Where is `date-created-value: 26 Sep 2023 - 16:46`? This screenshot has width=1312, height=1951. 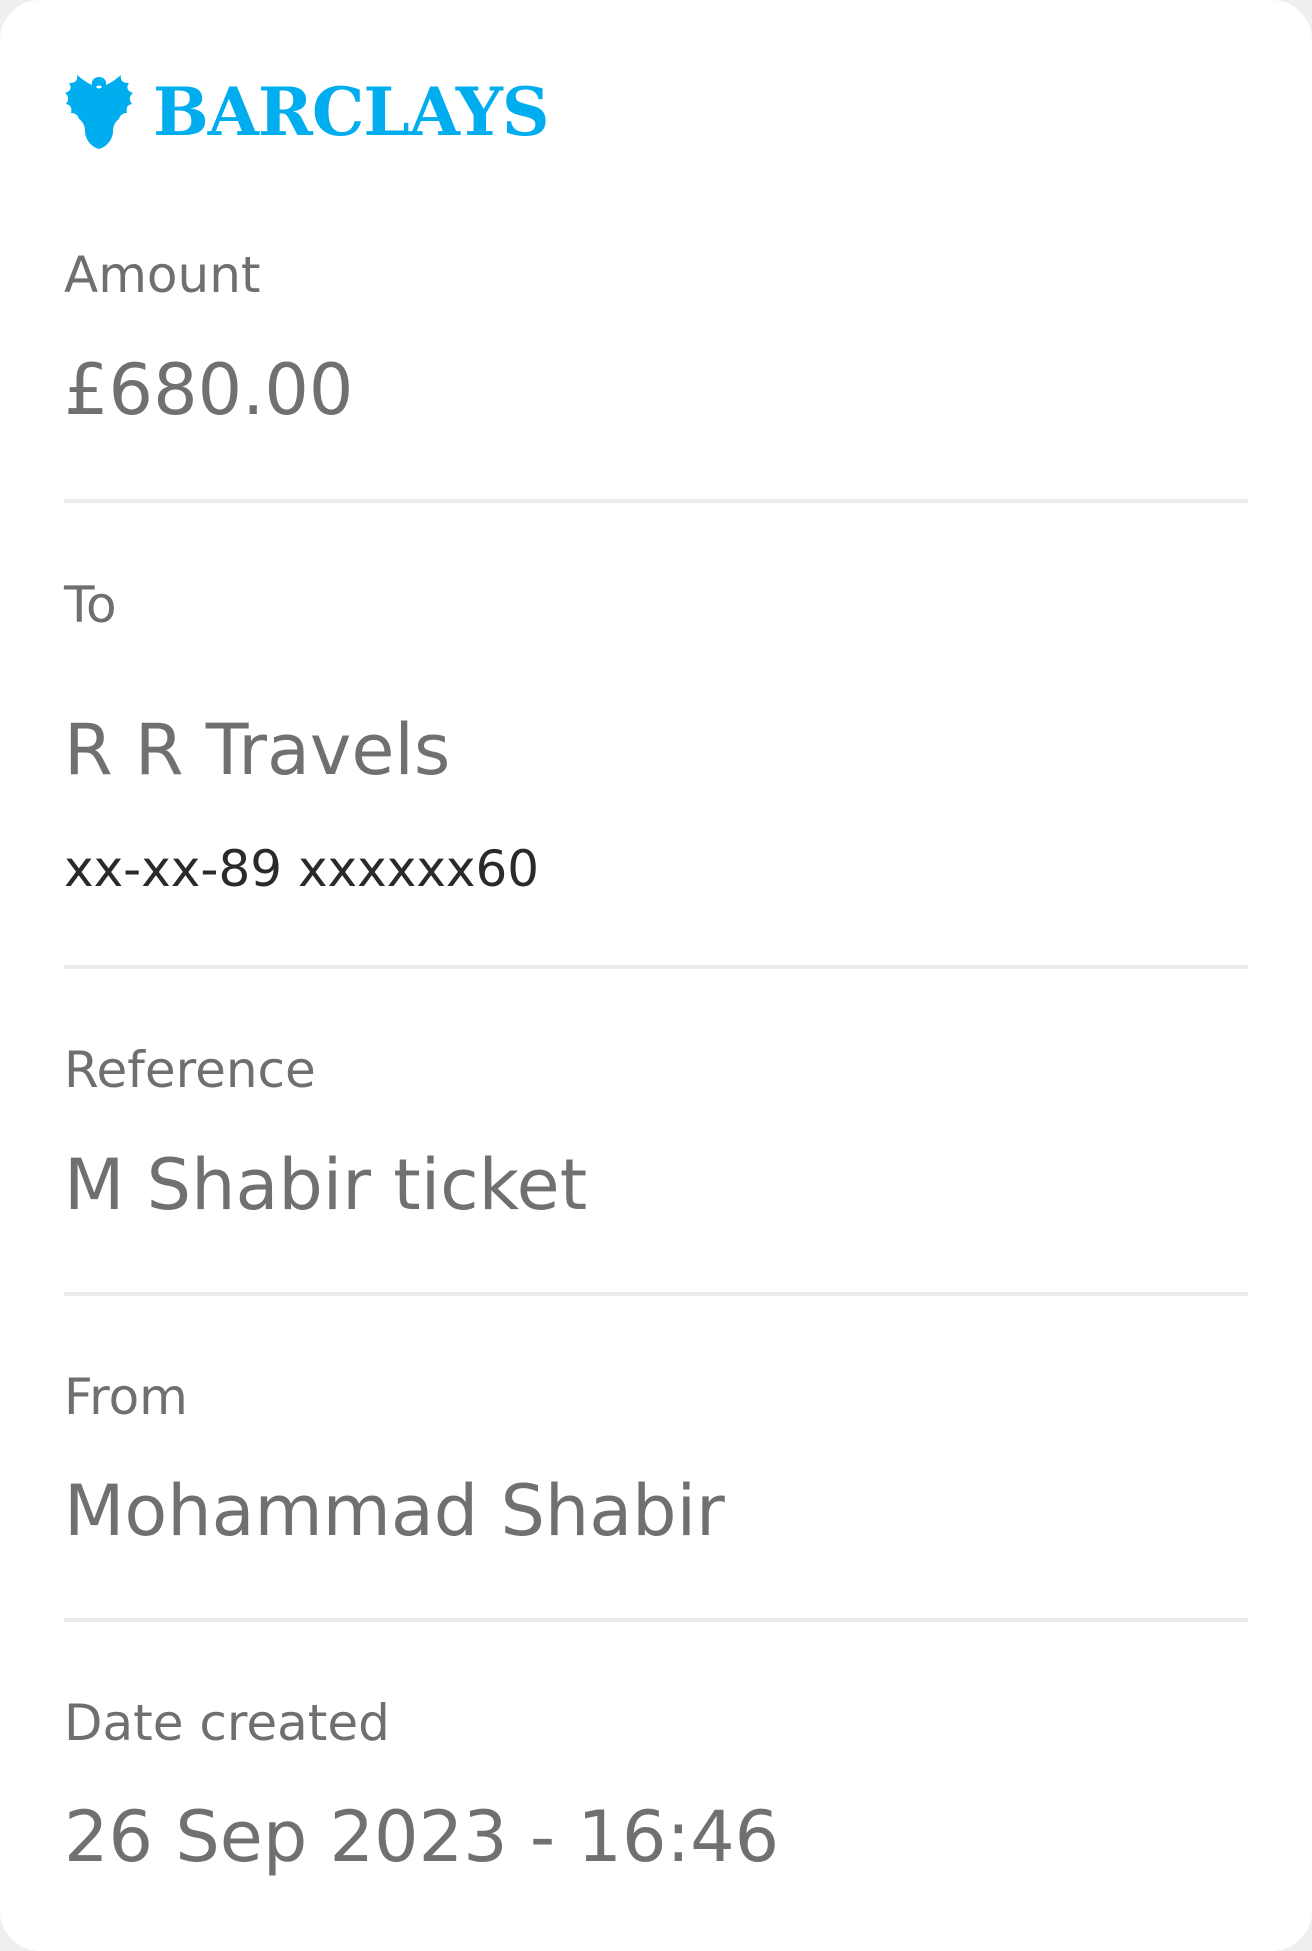 date-created-value: 26 Sep 2023 - 16:46 is located at coordinates (422, 1837).